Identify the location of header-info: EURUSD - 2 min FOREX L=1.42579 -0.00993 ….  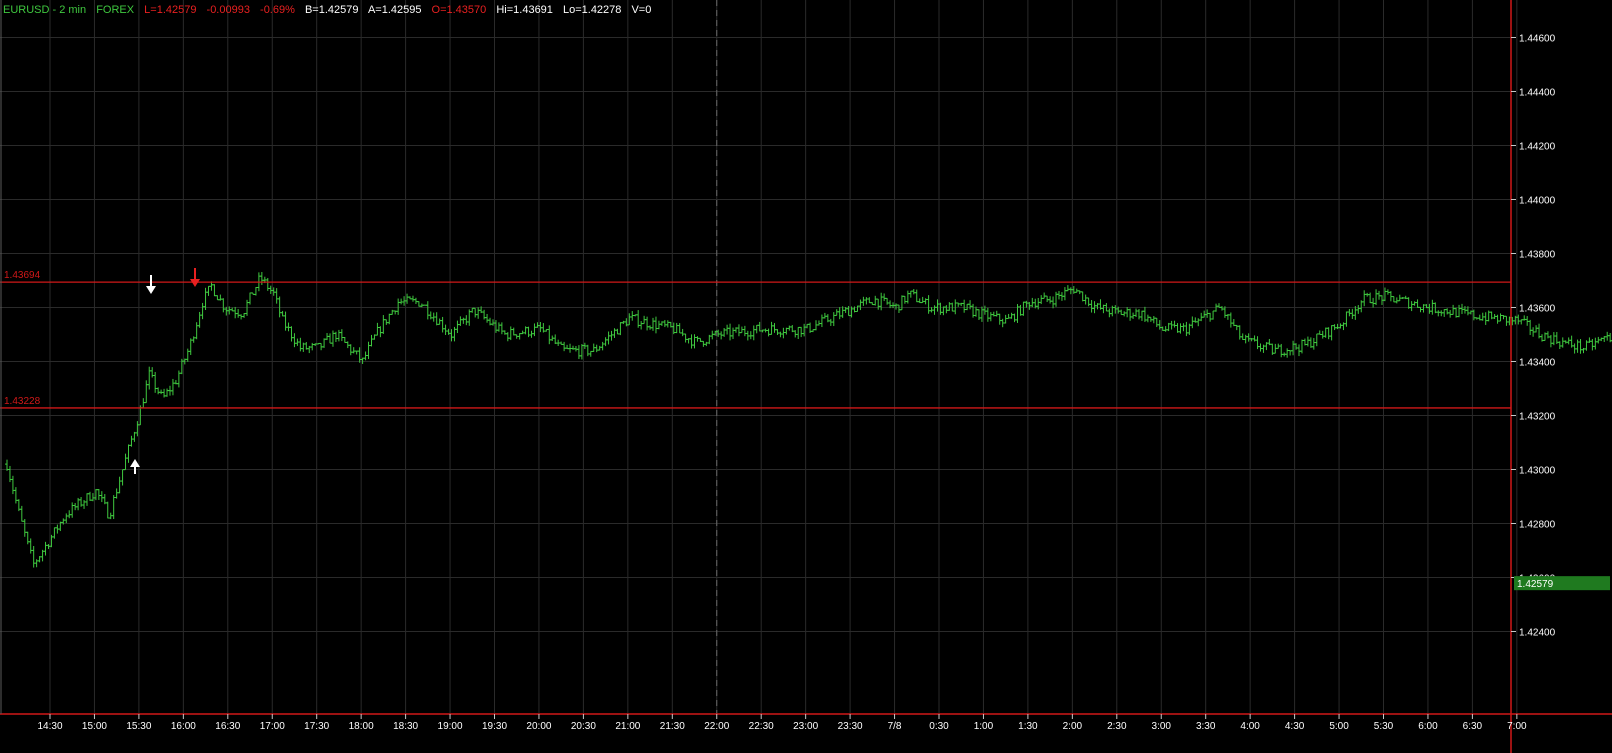
(327, 10).